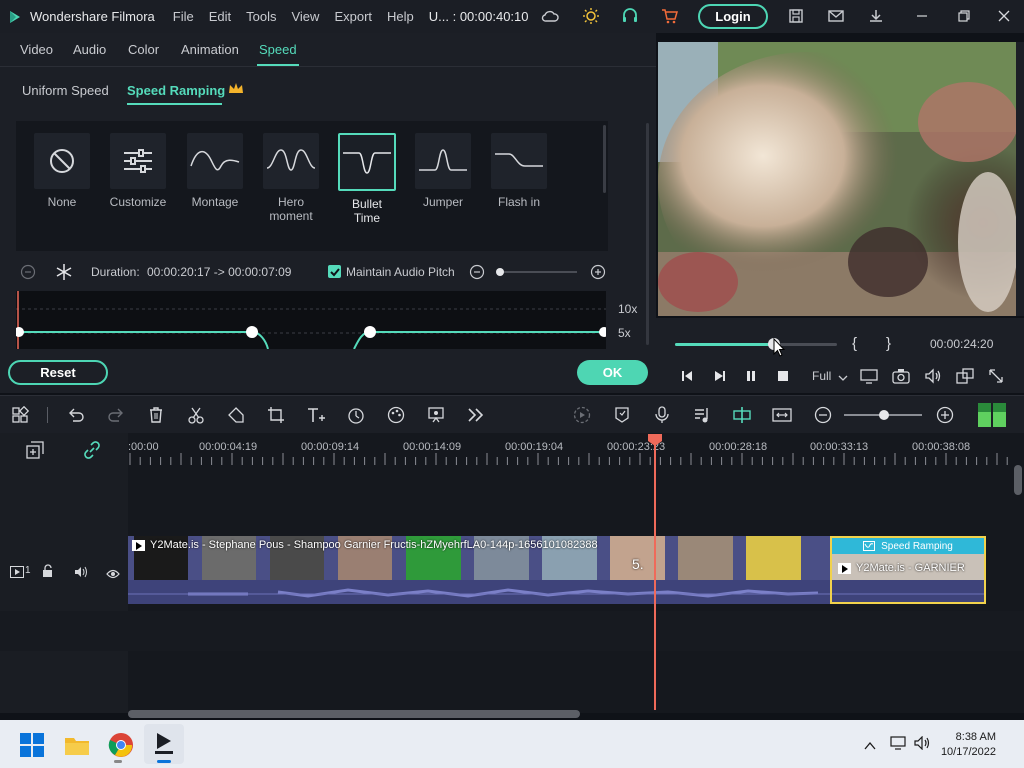 This screenshot has height=768, width=1024. Describe the element at coordinates (992, 417) in the screenshot. I see `audio-meter-icon` at that location.